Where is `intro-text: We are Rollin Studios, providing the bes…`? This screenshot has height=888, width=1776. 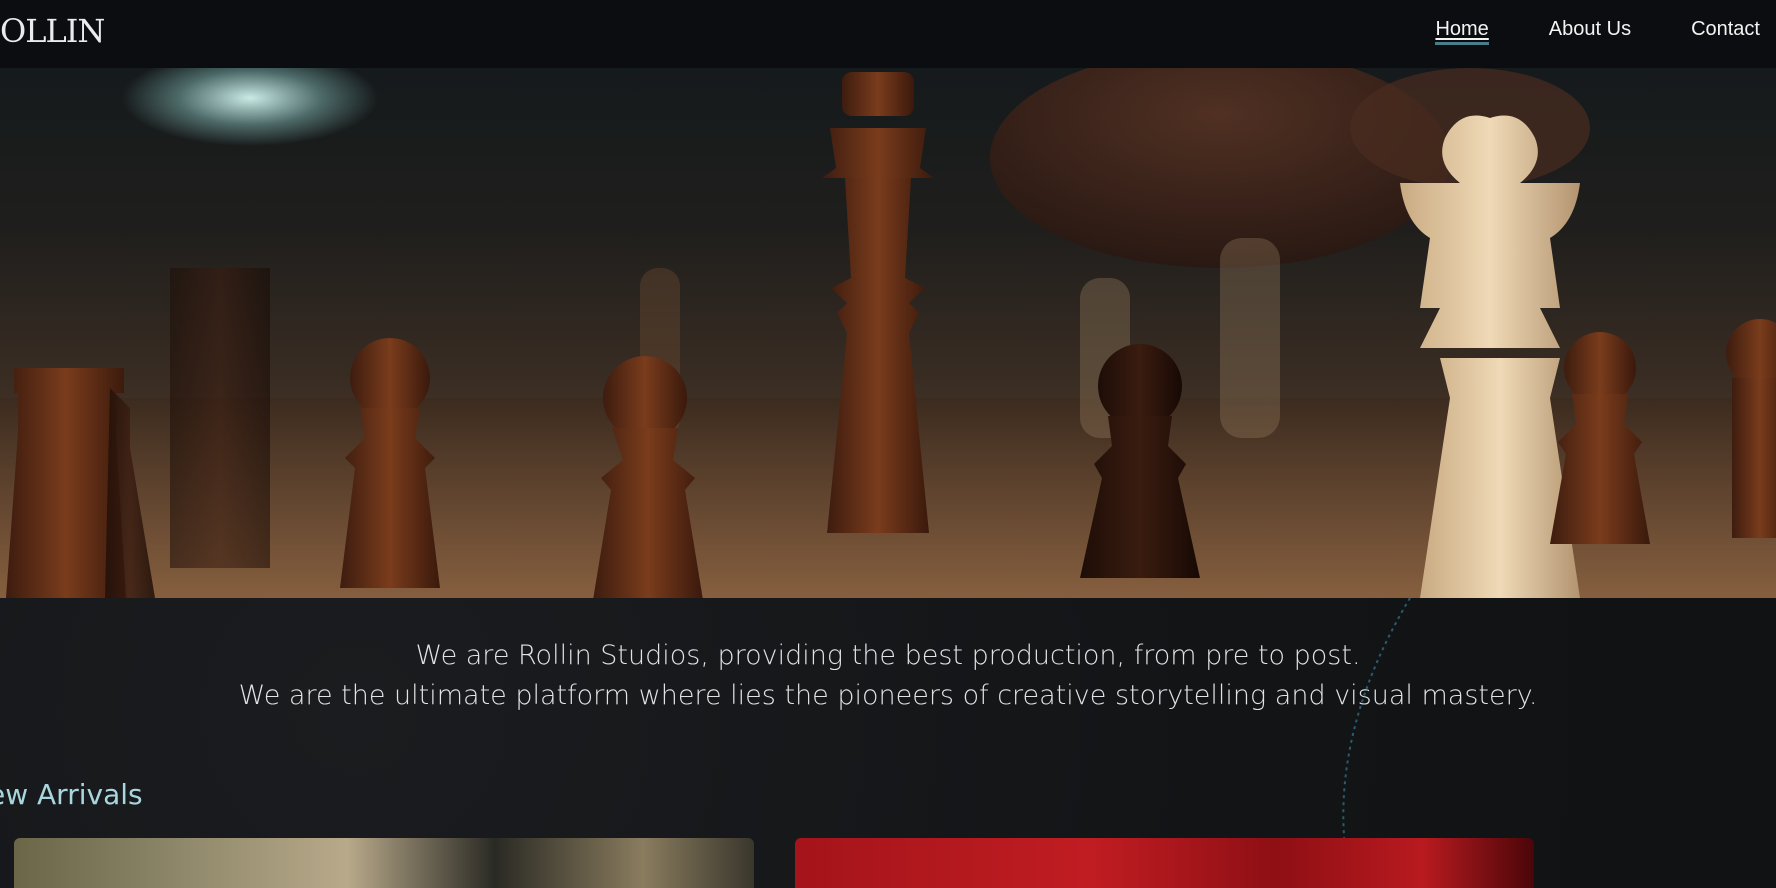
intro-text: We are Rollin Studios, providing the bes… is located at coordinates (888, 676).